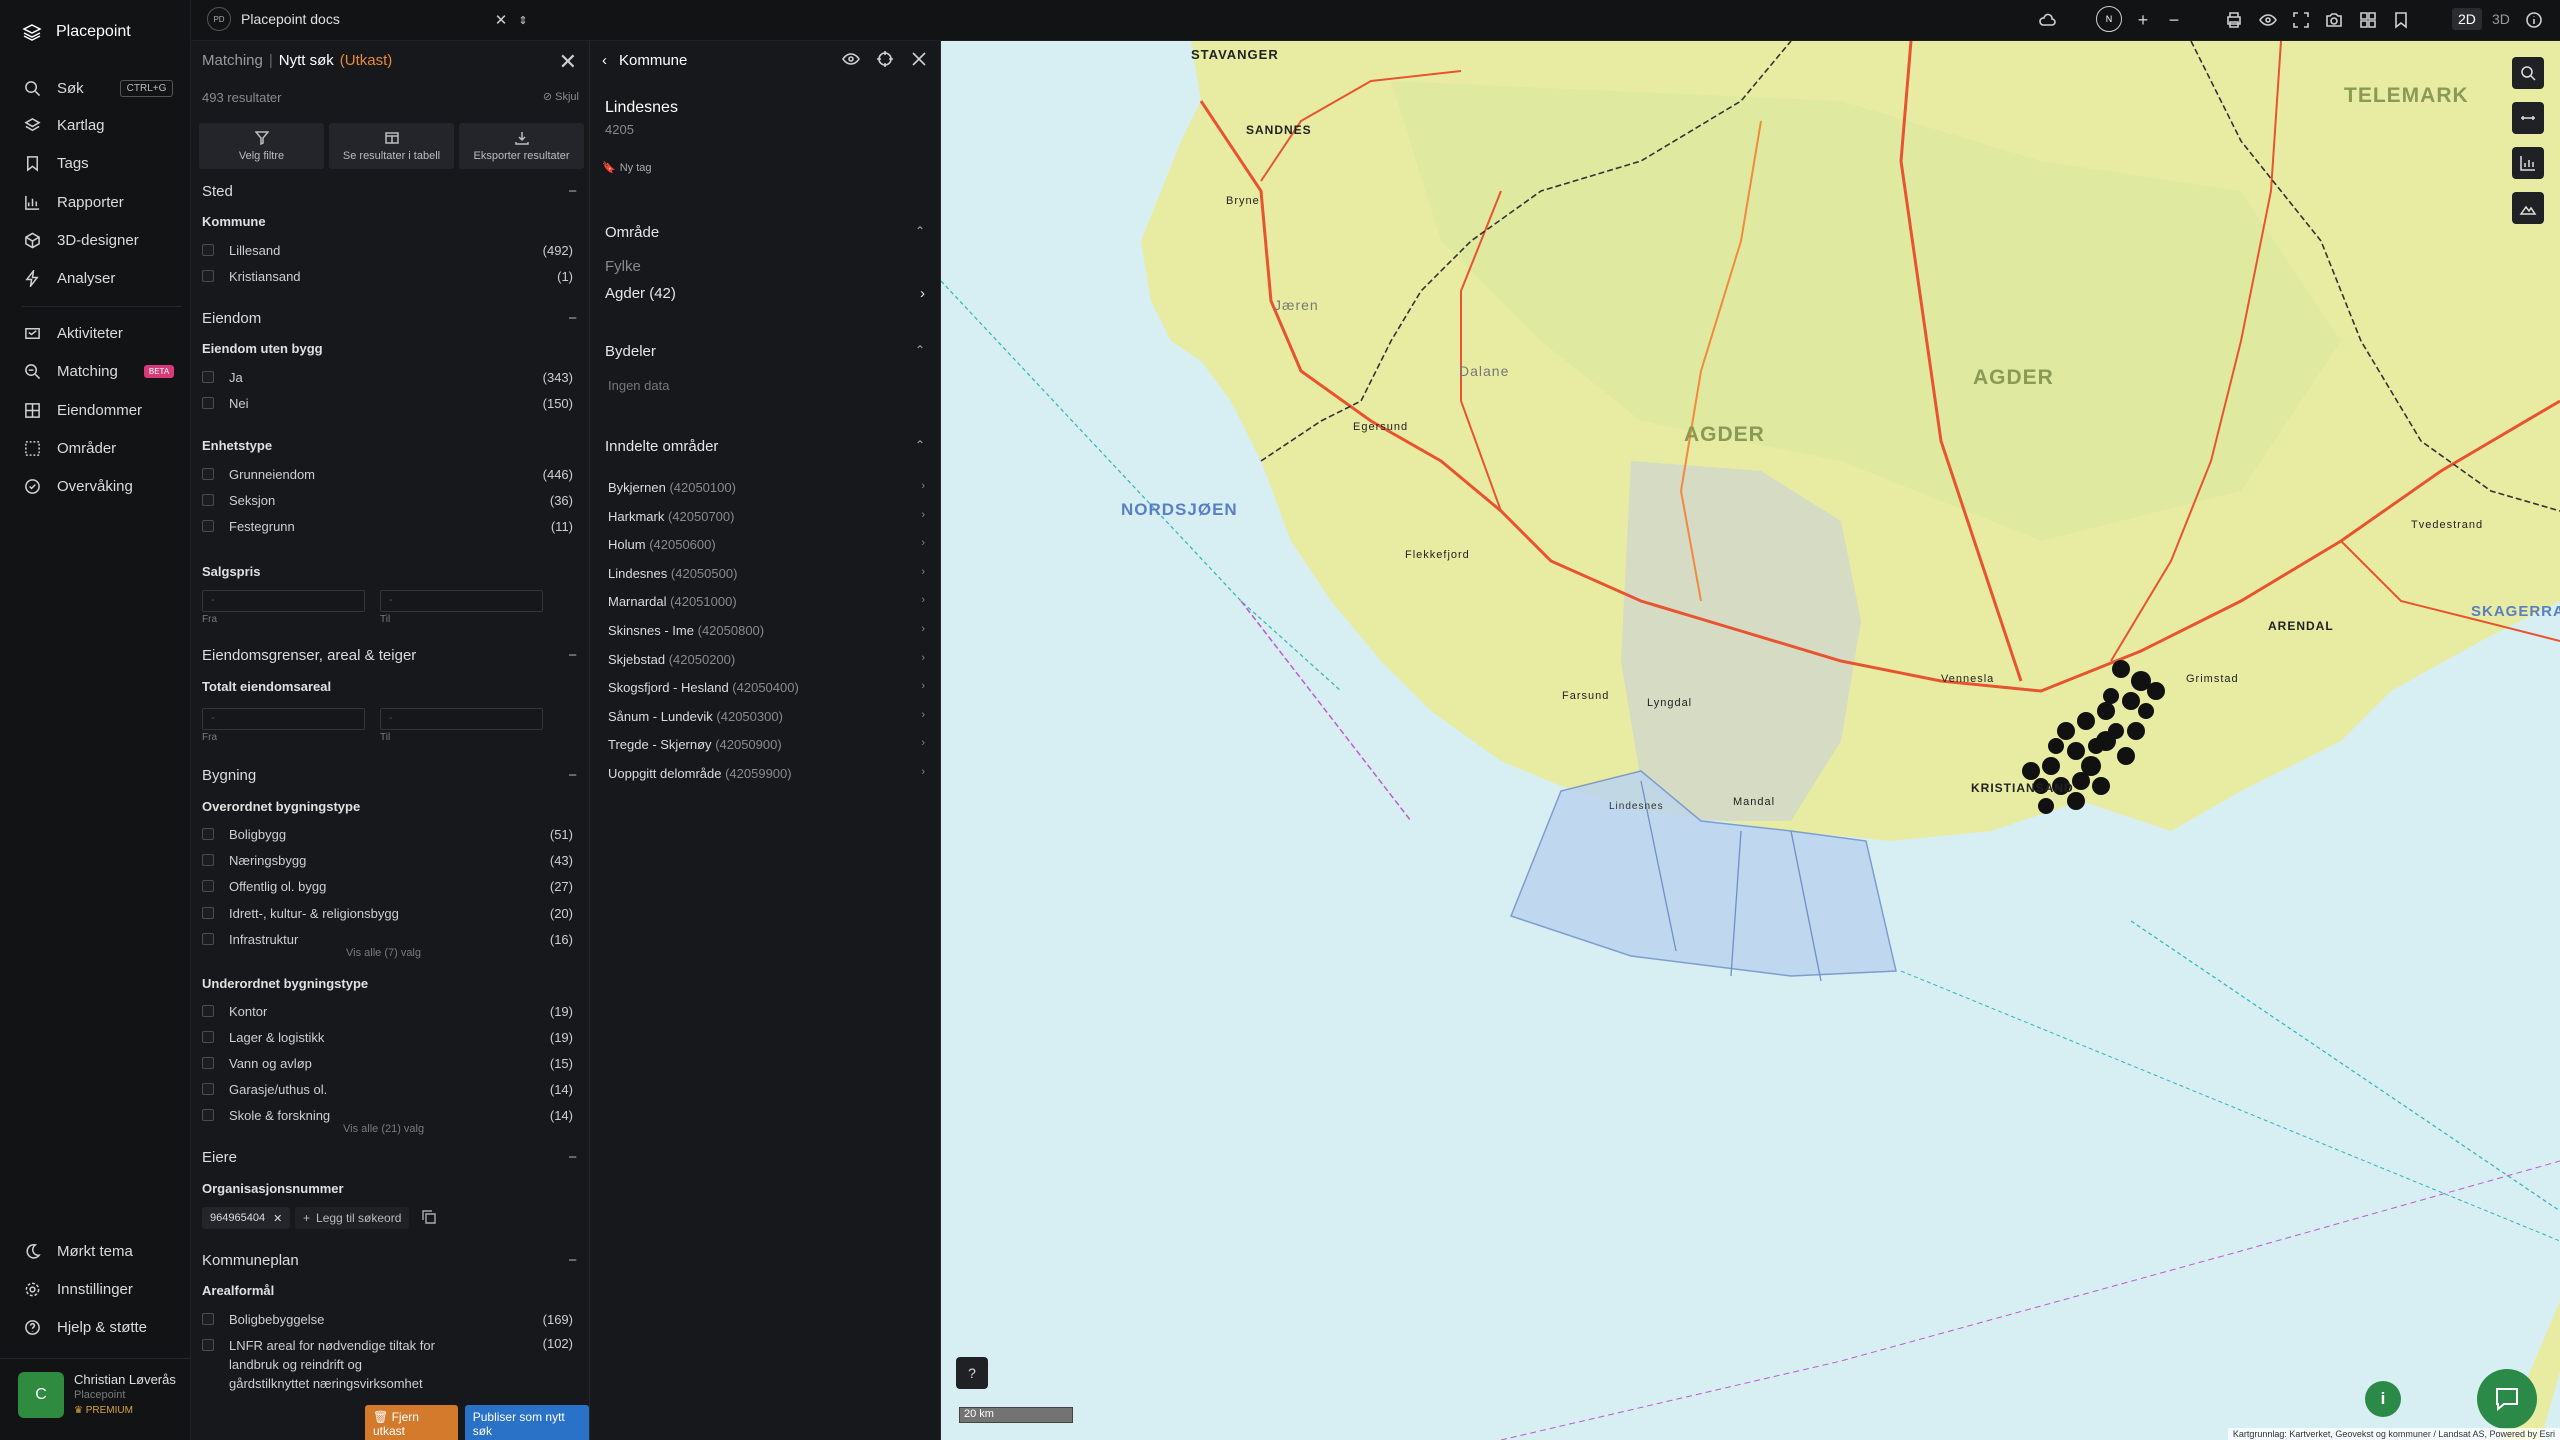 The width and height of the screenshot is (2560, 1440). Describe the element at coordinates (389, 191) in the screenshot. I see `section-sted: Sted −` at that location.